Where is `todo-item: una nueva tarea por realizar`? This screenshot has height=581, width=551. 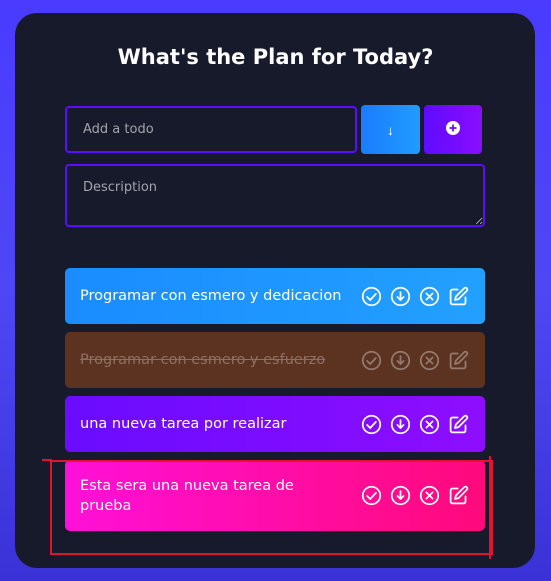 todo-item: una nueva tarea por realizar is located at coordinates (275, 424).